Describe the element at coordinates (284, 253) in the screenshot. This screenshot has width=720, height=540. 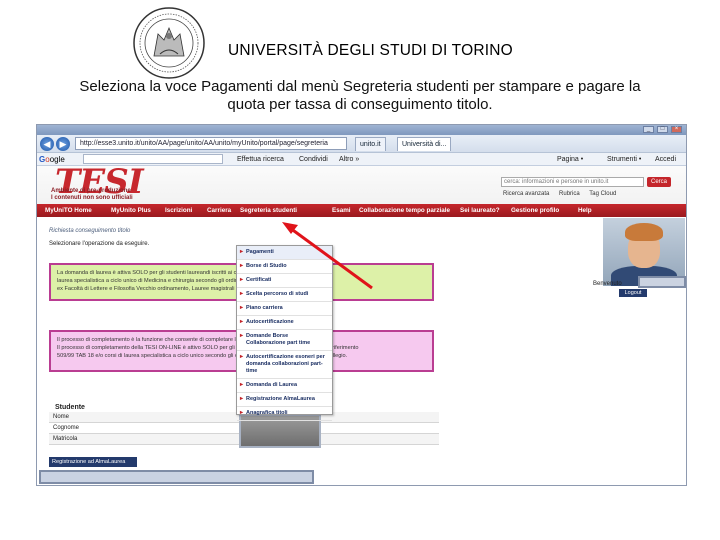
I see `menu-item-pagamenti: Pagamenti` at that location.